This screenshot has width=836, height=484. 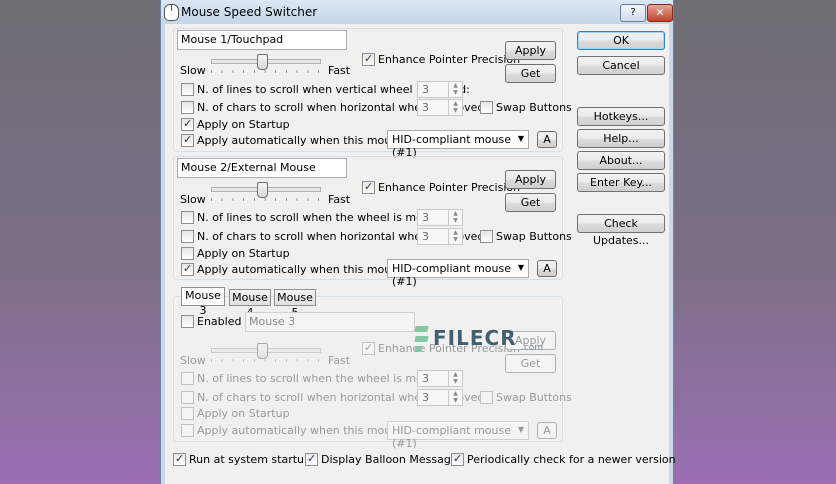 What do you see at coordinates (193, 199) in the screenshot?
I see `mouse2-slow-label: Slow` at bounding box center [193, 199].